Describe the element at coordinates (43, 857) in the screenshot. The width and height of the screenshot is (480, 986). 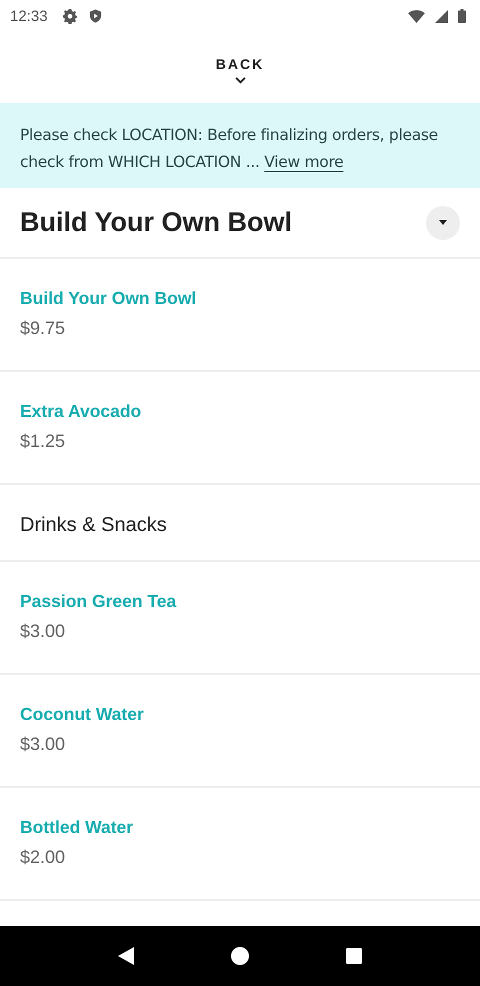
I see `item-price: $2.00` at that location.